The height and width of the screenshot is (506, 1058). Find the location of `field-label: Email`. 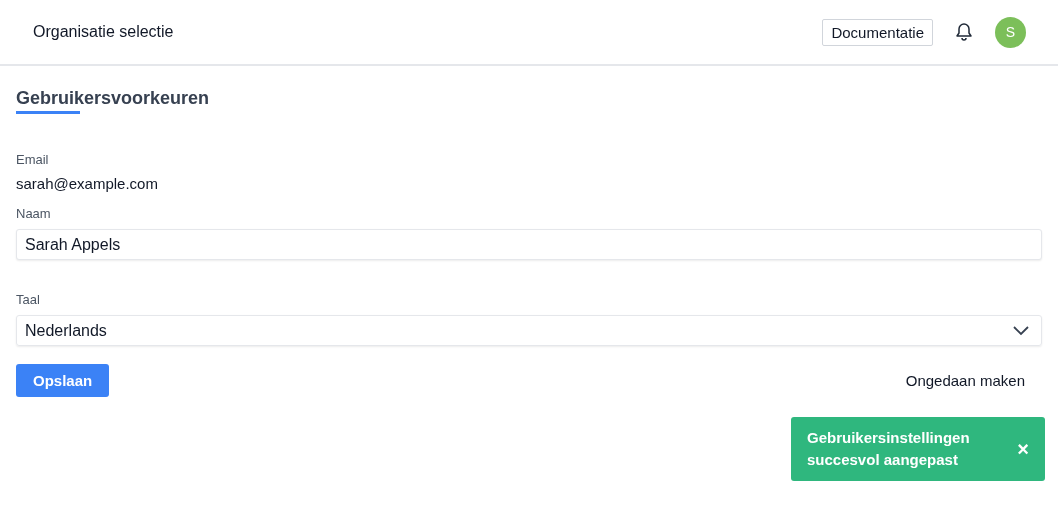

field-label: Email is located at coordinates (33, 159).